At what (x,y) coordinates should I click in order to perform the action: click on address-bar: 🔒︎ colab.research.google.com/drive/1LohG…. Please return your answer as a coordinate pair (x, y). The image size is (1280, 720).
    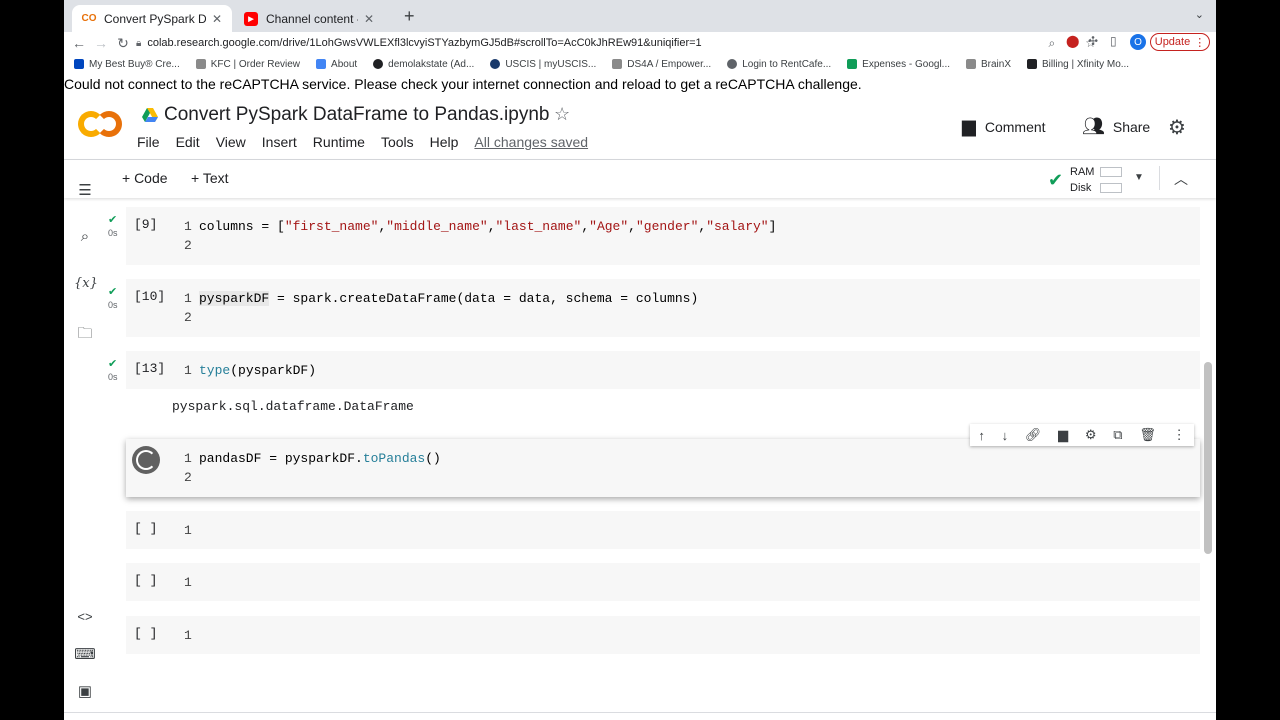
    Looking at the image, I should click on (616, 43).